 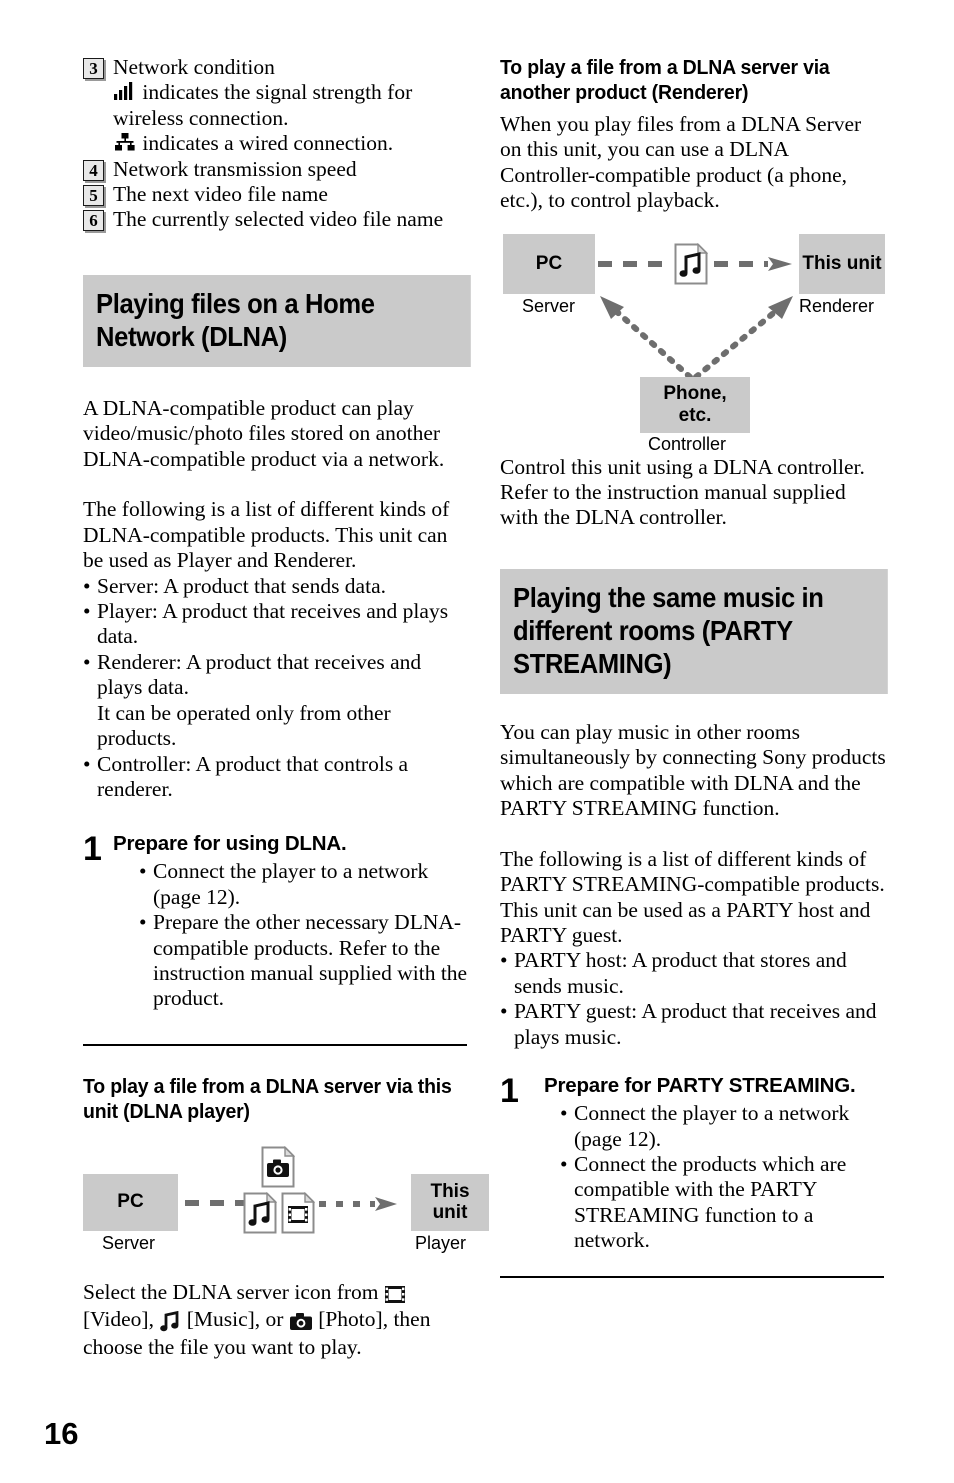 I want to click on callout-number-badge: 6, so click(x=93, y=221).